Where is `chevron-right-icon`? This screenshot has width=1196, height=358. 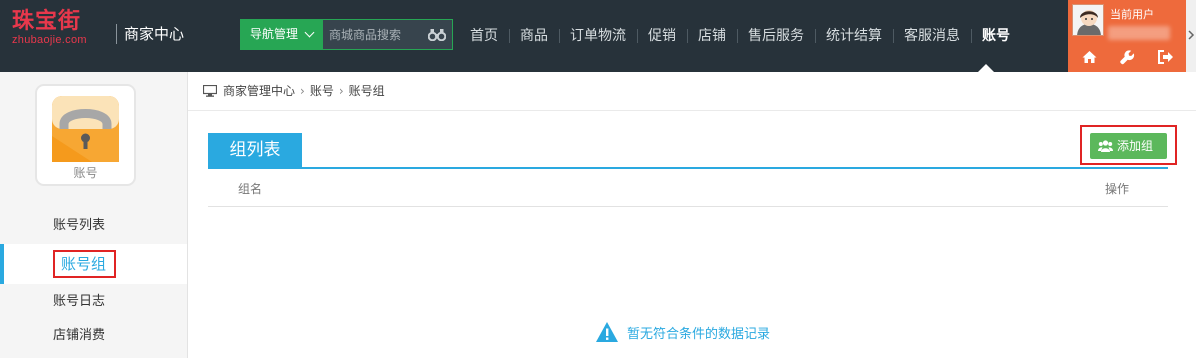
chevron-right-icon is located at coordinates (1191, 35).